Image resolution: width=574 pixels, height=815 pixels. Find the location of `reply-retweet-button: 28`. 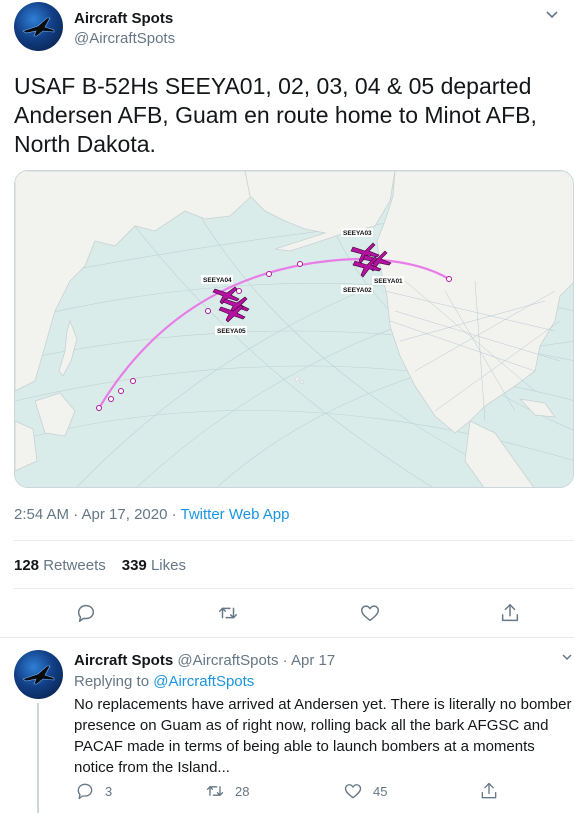

reply-retweet-button: 28 is located at coordinates (227, 791).